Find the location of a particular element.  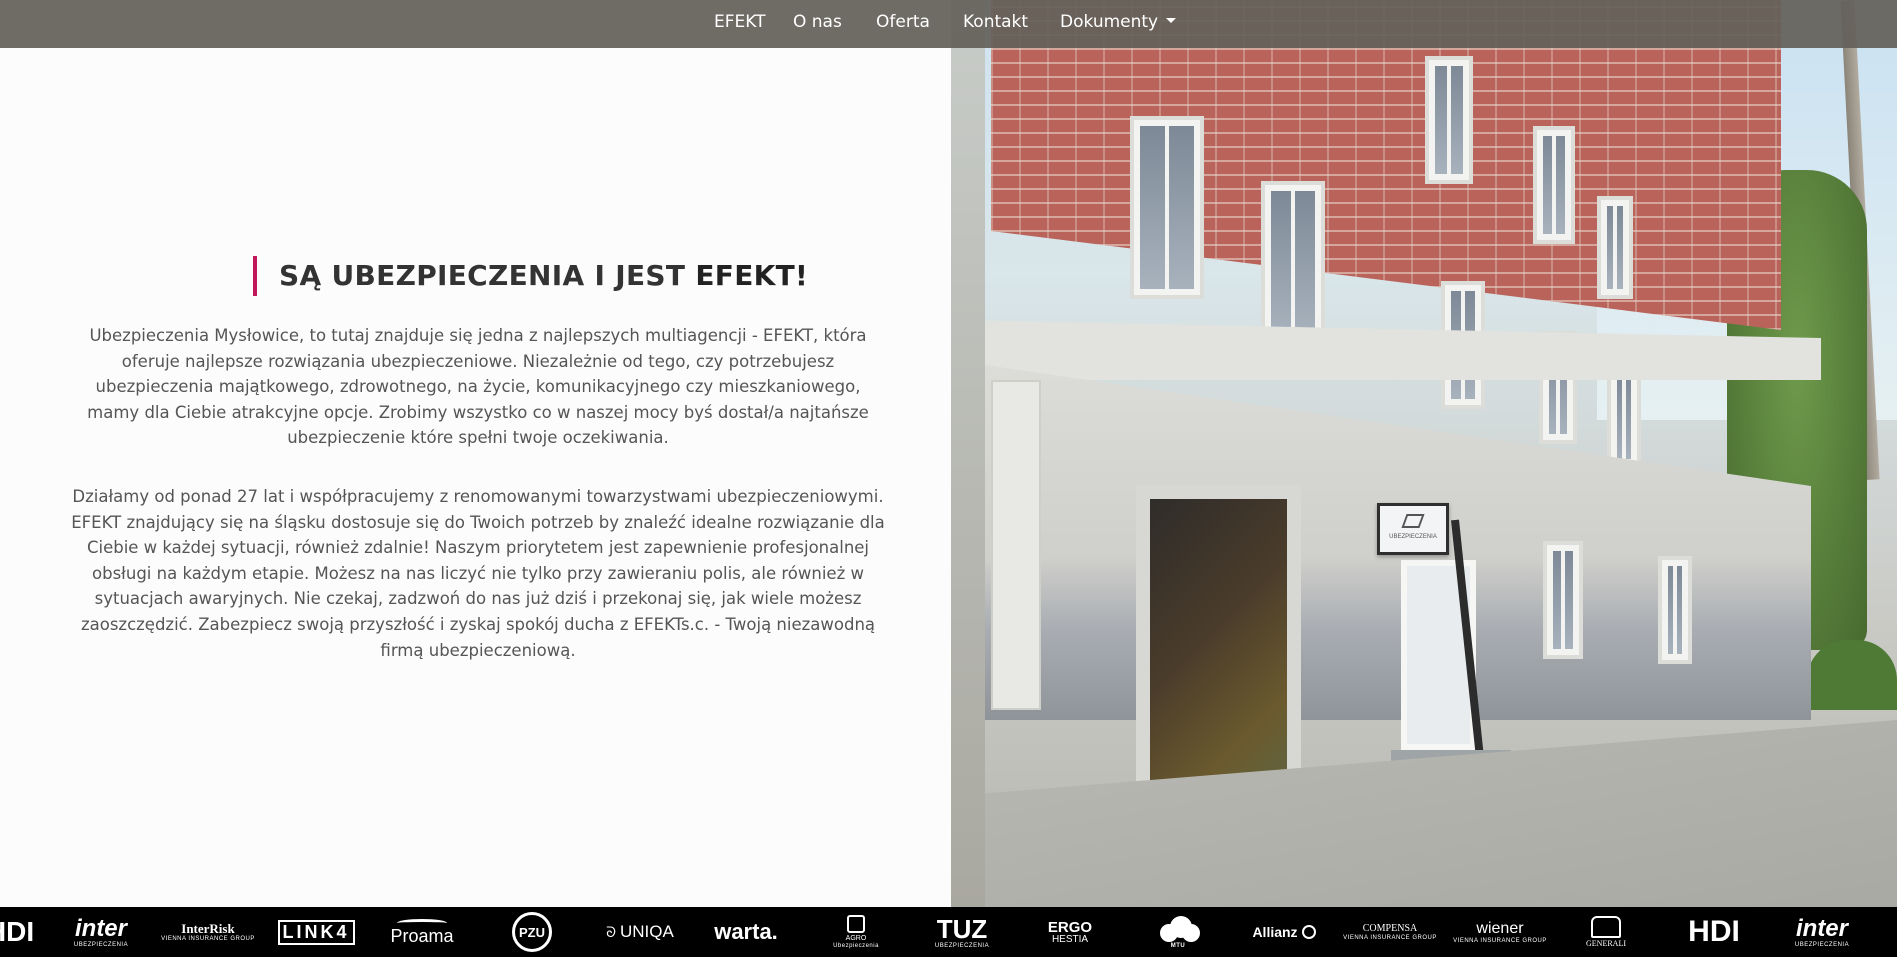

partner-logo-tuz: TUZ UBEZPIECZENIA is located at coordinates (962, 931).